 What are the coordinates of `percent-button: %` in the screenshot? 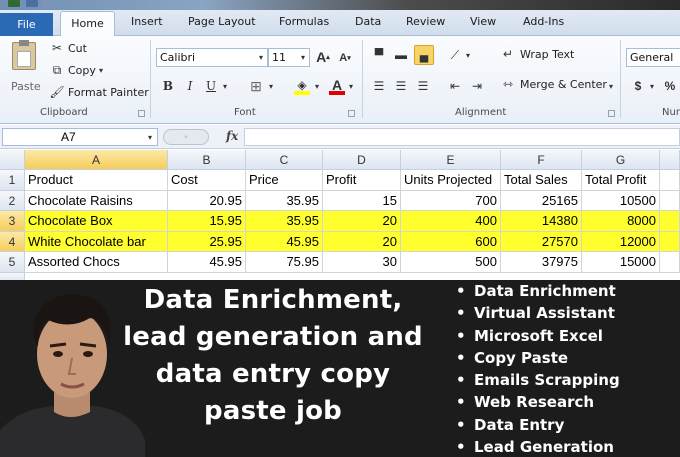 It's located at (670, 86).